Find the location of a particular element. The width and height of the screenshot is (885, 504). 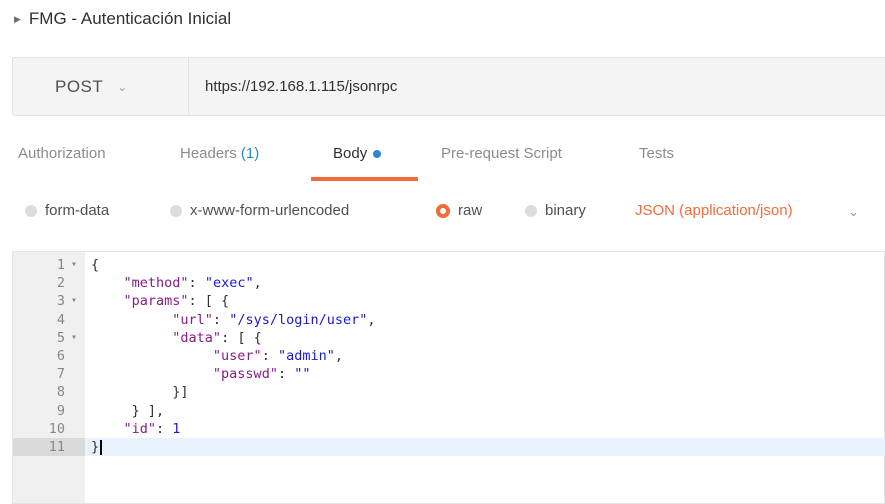

code-text: "user": "admin", is located at coordinates (278, 356).